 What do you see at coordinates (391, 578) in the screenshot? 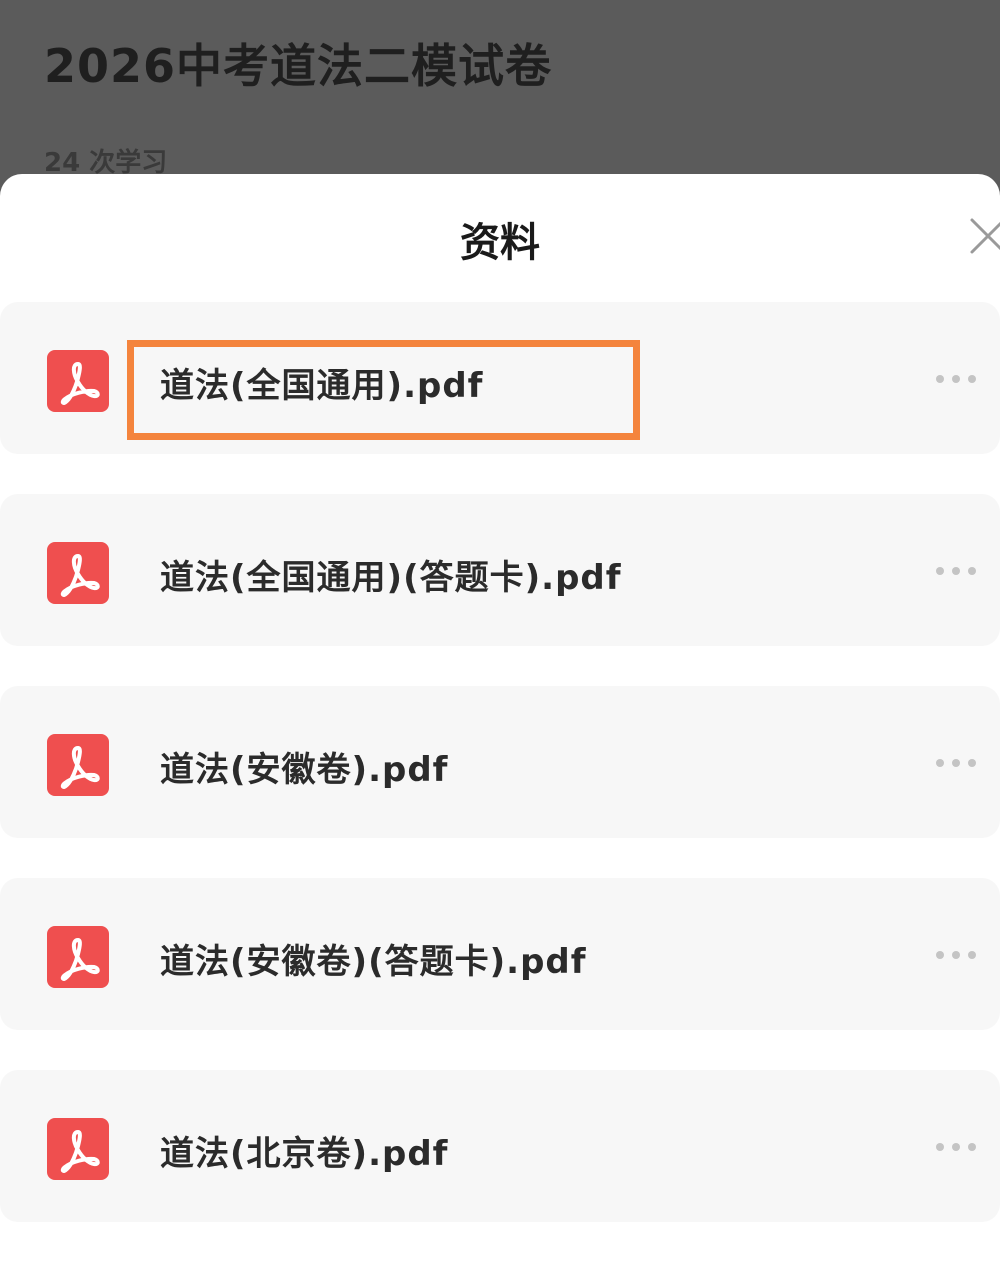
I see `file-name: 道法(全国通用)(答题卡).pdf` at bounding box center [391, 578].